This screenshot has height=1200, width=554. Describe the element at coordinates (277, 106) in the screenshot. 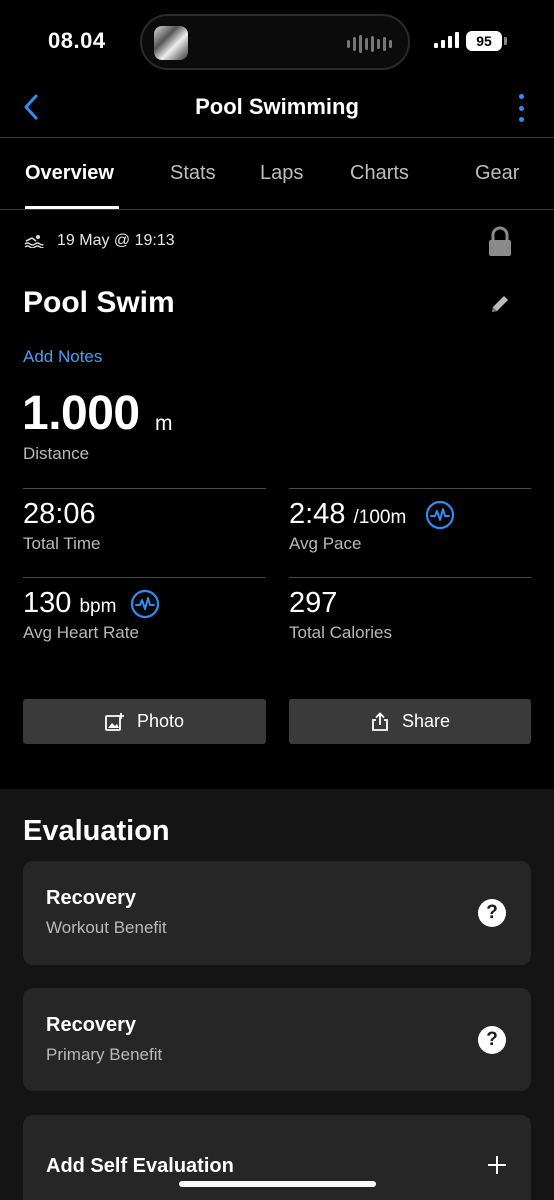

I see `page-title: Pool Swimming` at that location.